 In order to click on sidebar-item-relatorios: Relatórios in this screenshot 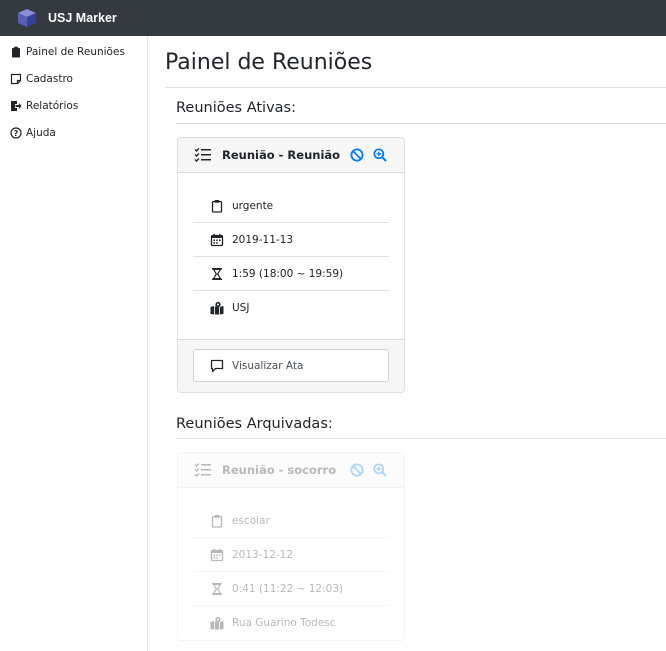, I will do `click(44, 106)`.